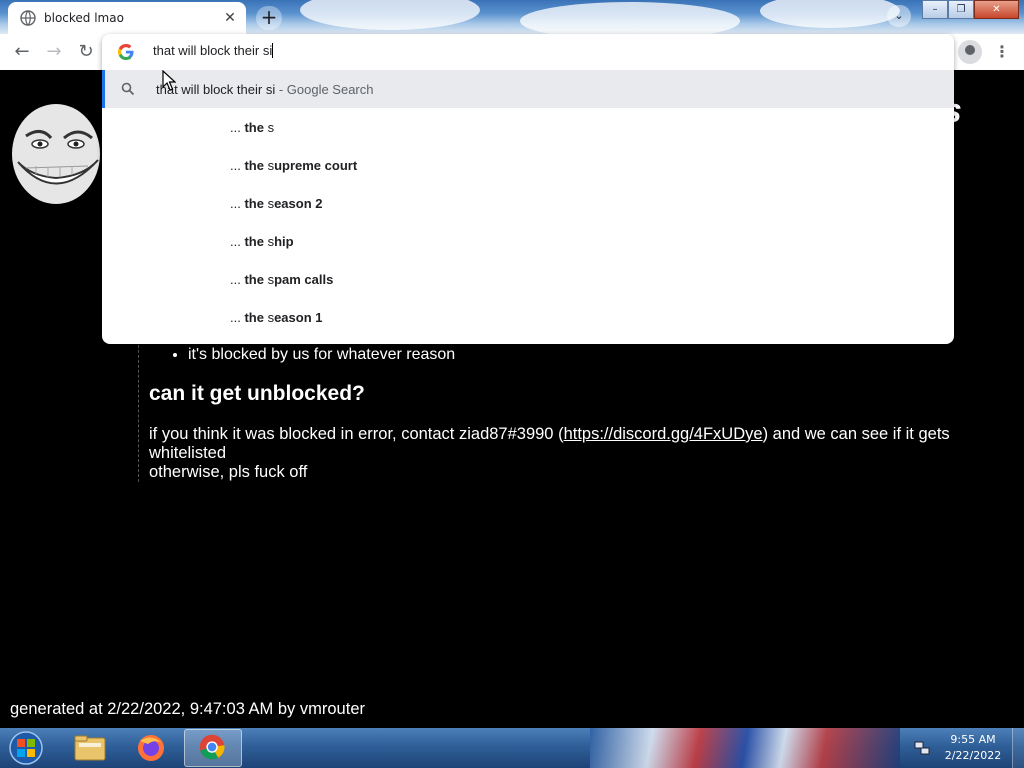 Image resolution: width=1024 pixels, height=768 pixels. I want to click on suggestion-bold: upreme court, so click(316, 165).